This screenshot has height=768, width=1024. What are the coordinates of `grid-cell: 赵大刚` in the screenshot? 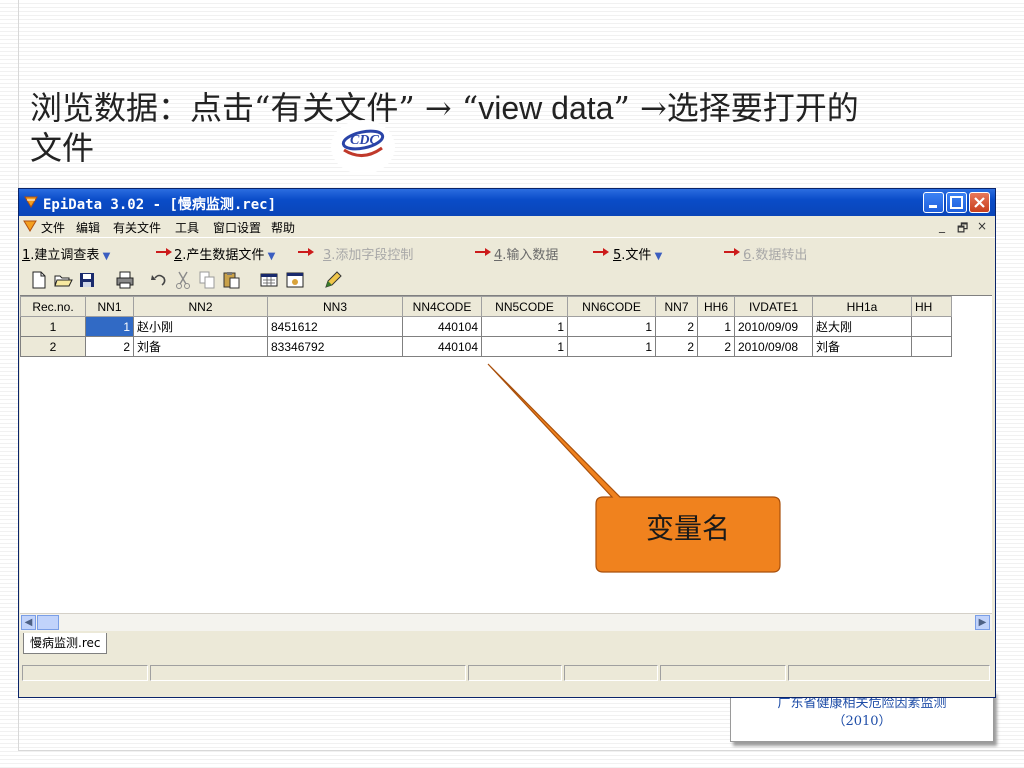 It's located at (862, 326).